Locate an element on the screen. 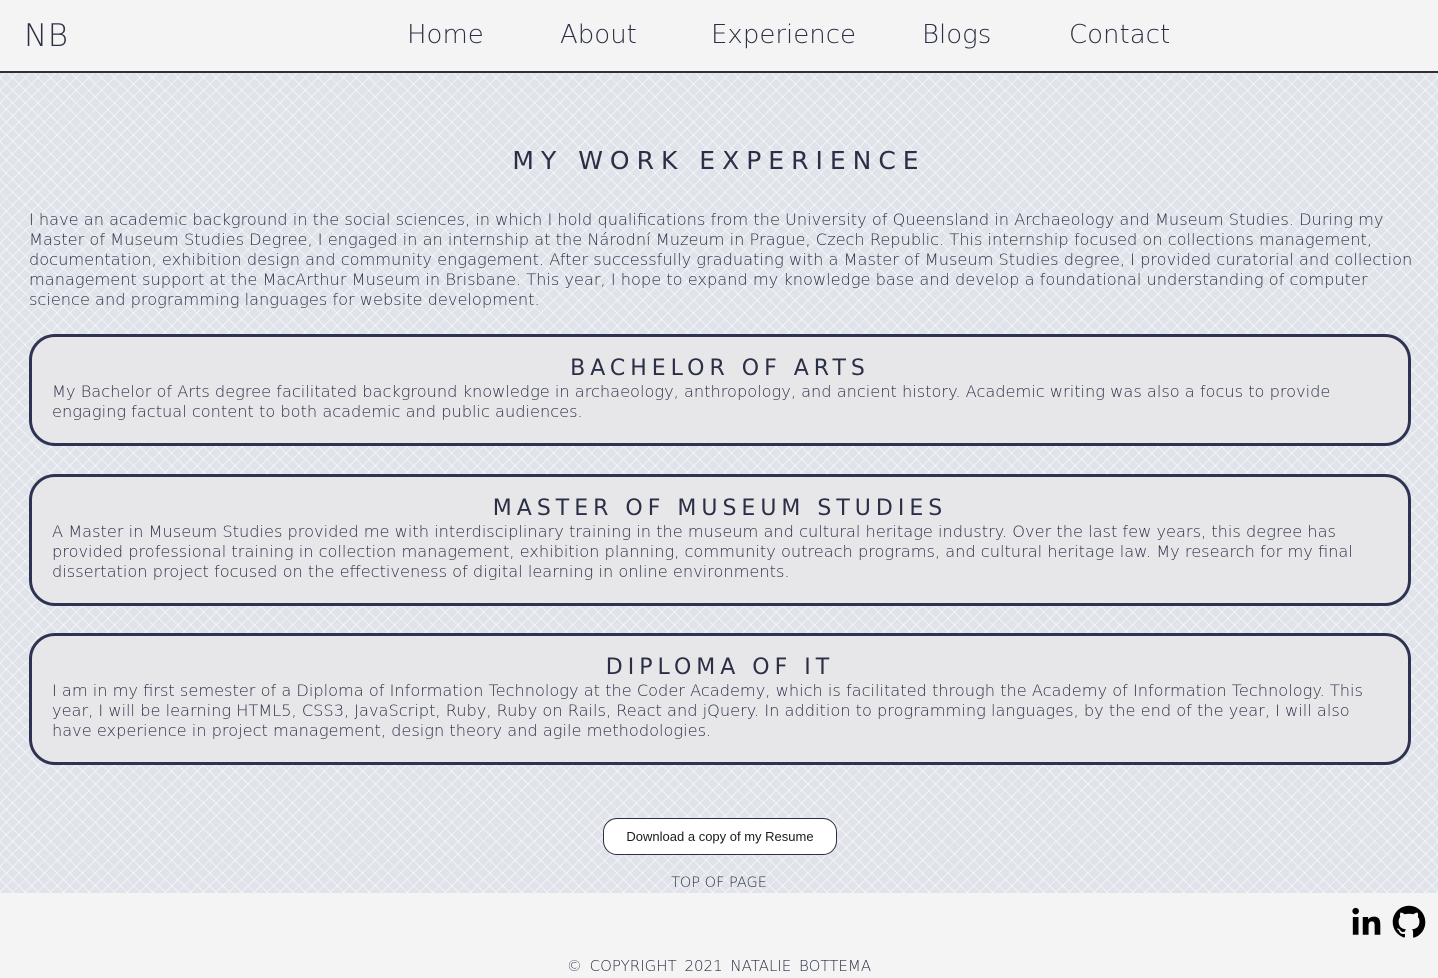  nav-link-experience: Experience is located at coordinates (783, 35).